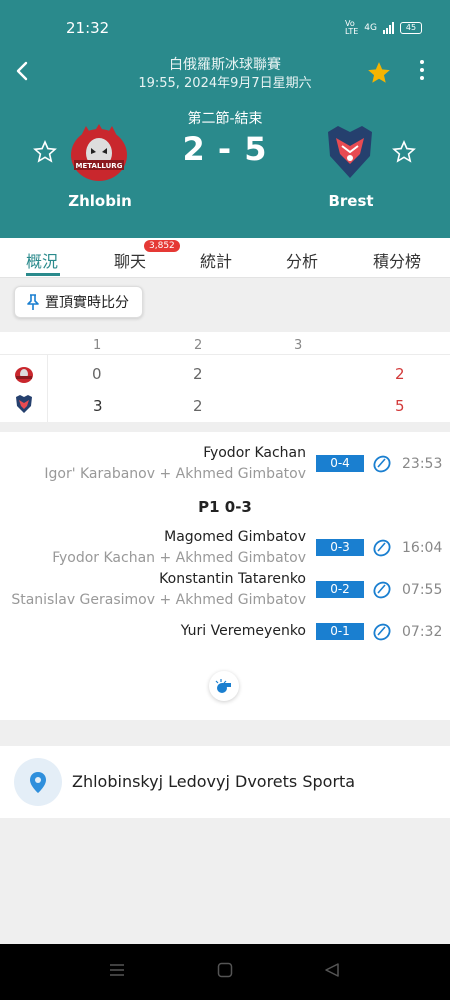 The height and width of the screenshot is (1000, 450). What do you see at coordinates (332, 970) in the screenshot?
I see `back-nav-icon` at bounding box center [332, 970].